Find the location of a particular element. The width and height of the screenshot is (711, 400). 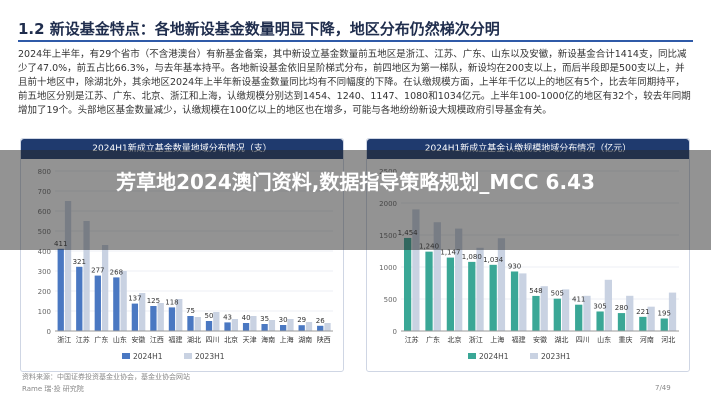

x-tick-label: 河南 is located at coordinates (647, 339).